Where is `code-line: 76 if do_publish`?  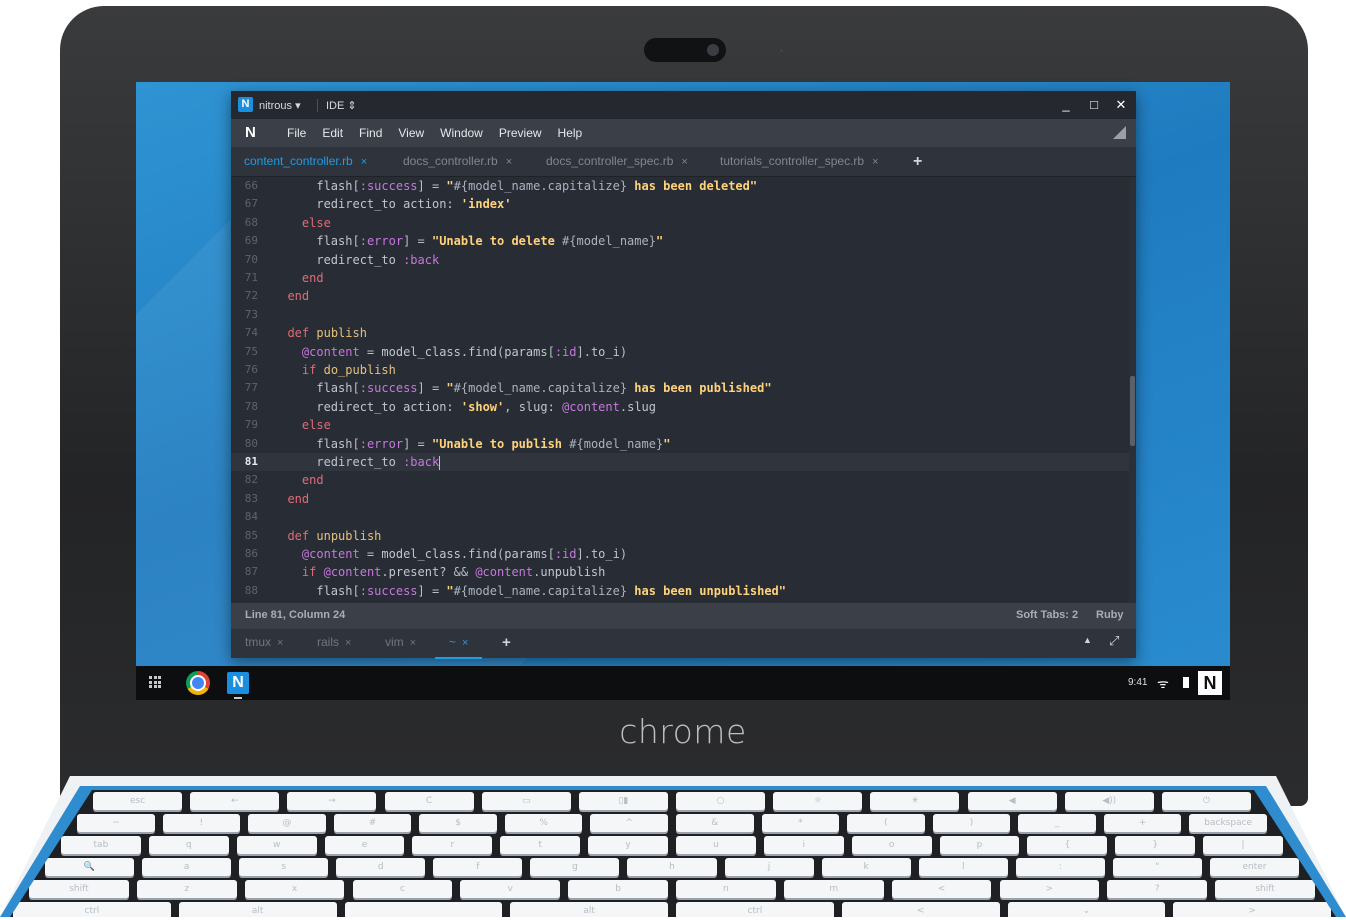
code-line: 76 if do_publish is located at coordinates (680, 370).